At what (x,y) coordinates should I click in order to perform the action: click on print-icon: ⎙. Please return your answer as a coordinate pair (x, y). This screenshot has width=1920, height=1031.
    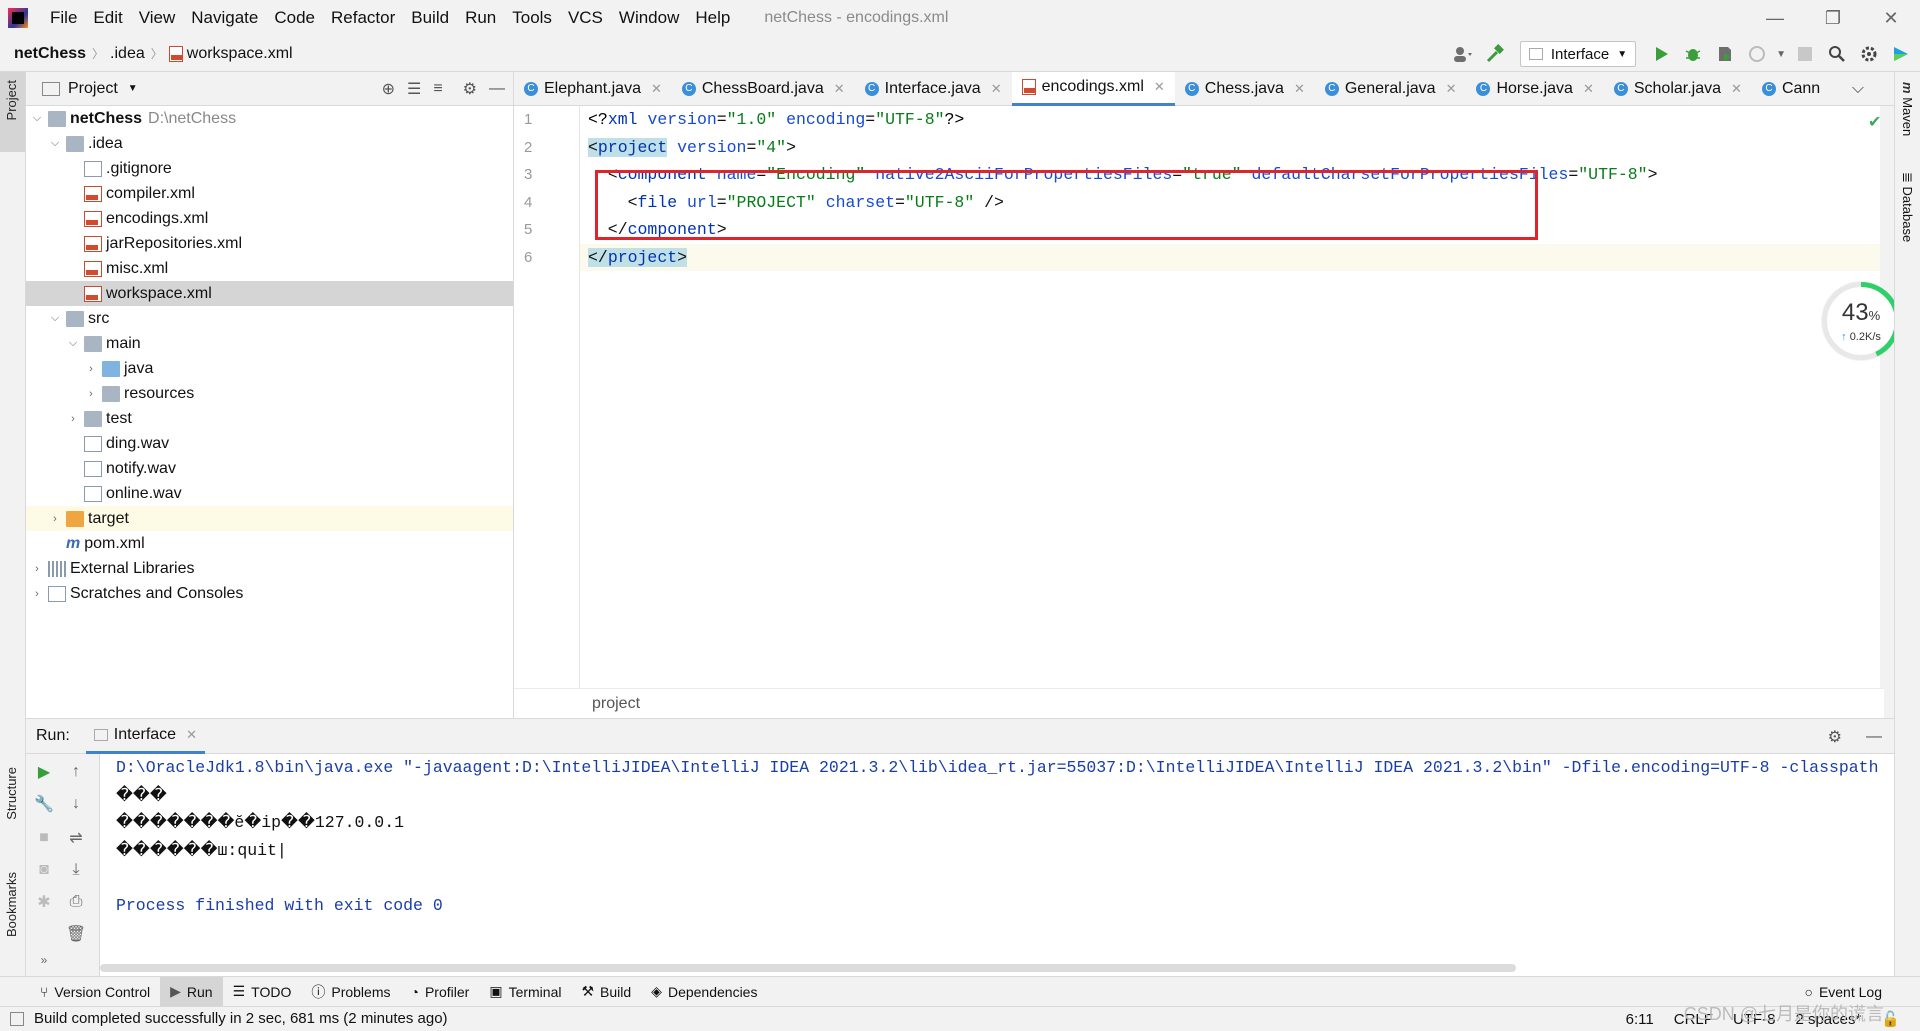
    Looking at the image, I should click on (76, 902).